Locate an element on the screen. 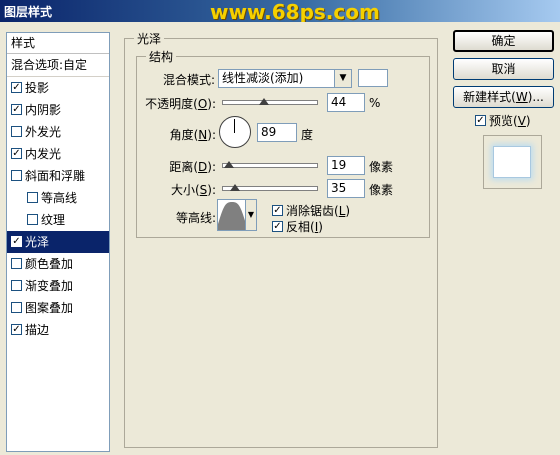 The image size is (560, 455). distance-slider-thumb is located at coordinates (229, 164).